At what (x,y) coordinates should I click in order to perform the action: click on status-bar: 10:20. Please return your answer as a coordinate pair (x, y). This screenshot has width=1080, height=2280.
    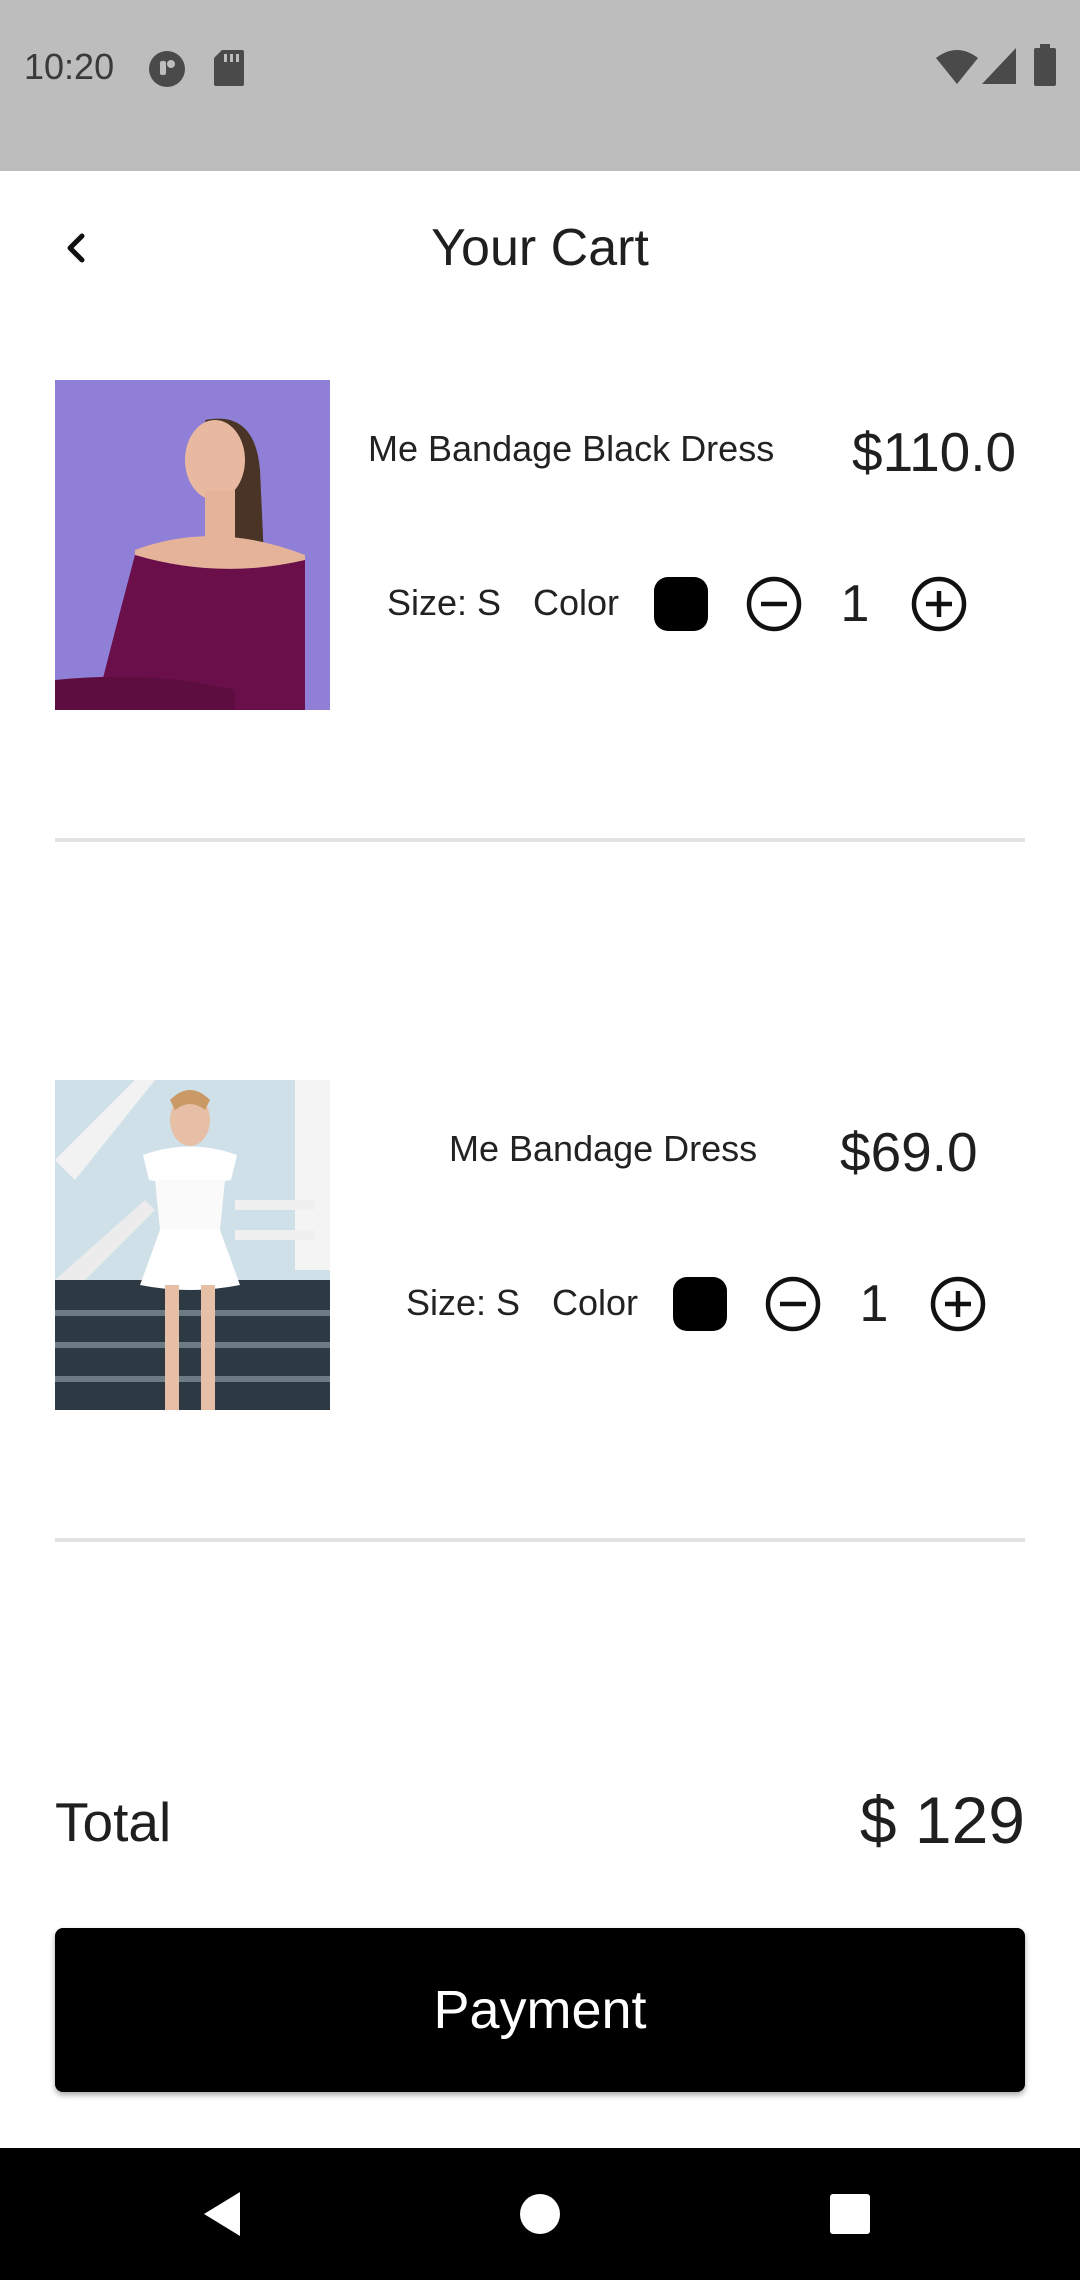
    Looking at the image, I should click on (540, 85).